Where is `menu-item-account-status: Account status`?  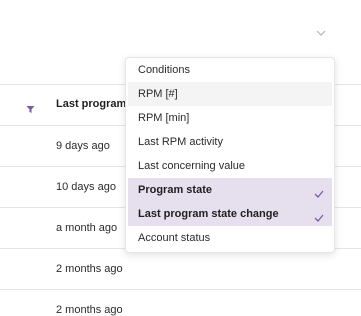 menu-item-account-status: Account status is located at coordinates (230, 238).